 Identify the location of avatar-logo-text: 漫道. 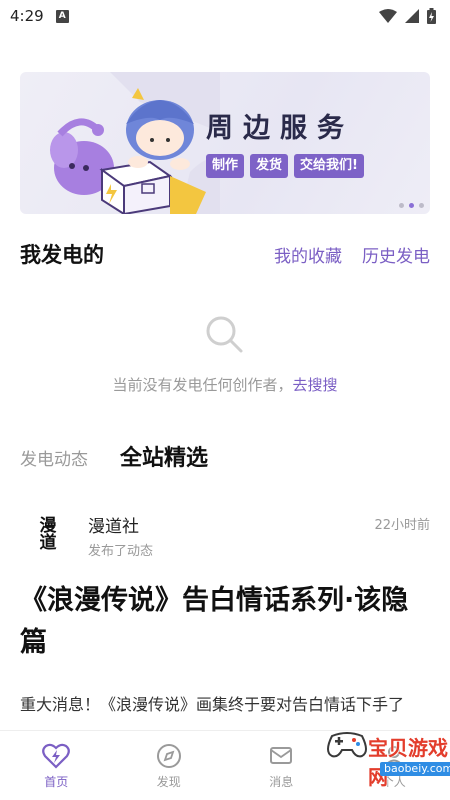
(45, 533).